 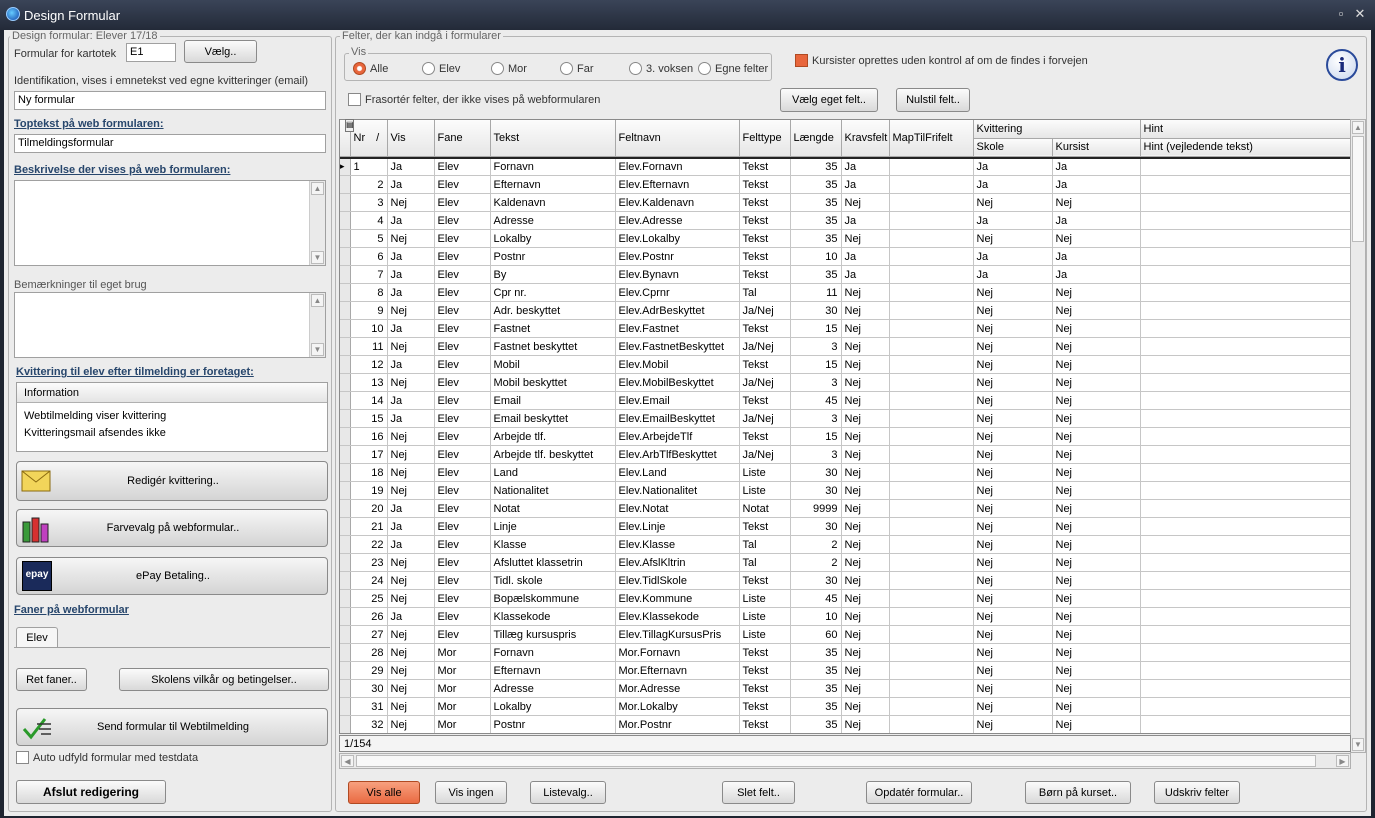 I want to click on cell-nr: 9, so click(x=369, y=310).